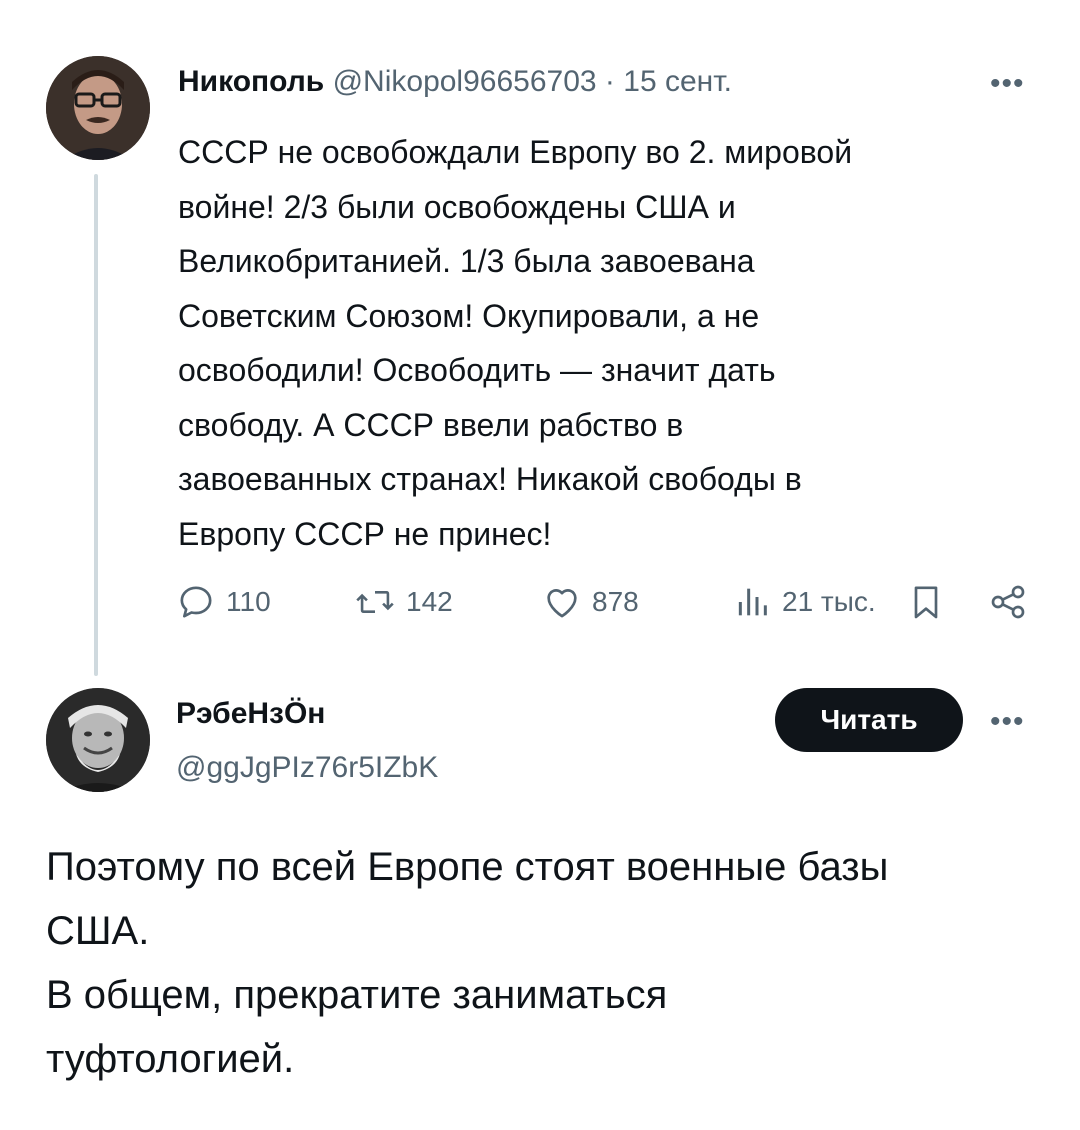  I want to click on tweet-header: Никополь @Nikopol96656703 · 15 сент., so click(455, 82).